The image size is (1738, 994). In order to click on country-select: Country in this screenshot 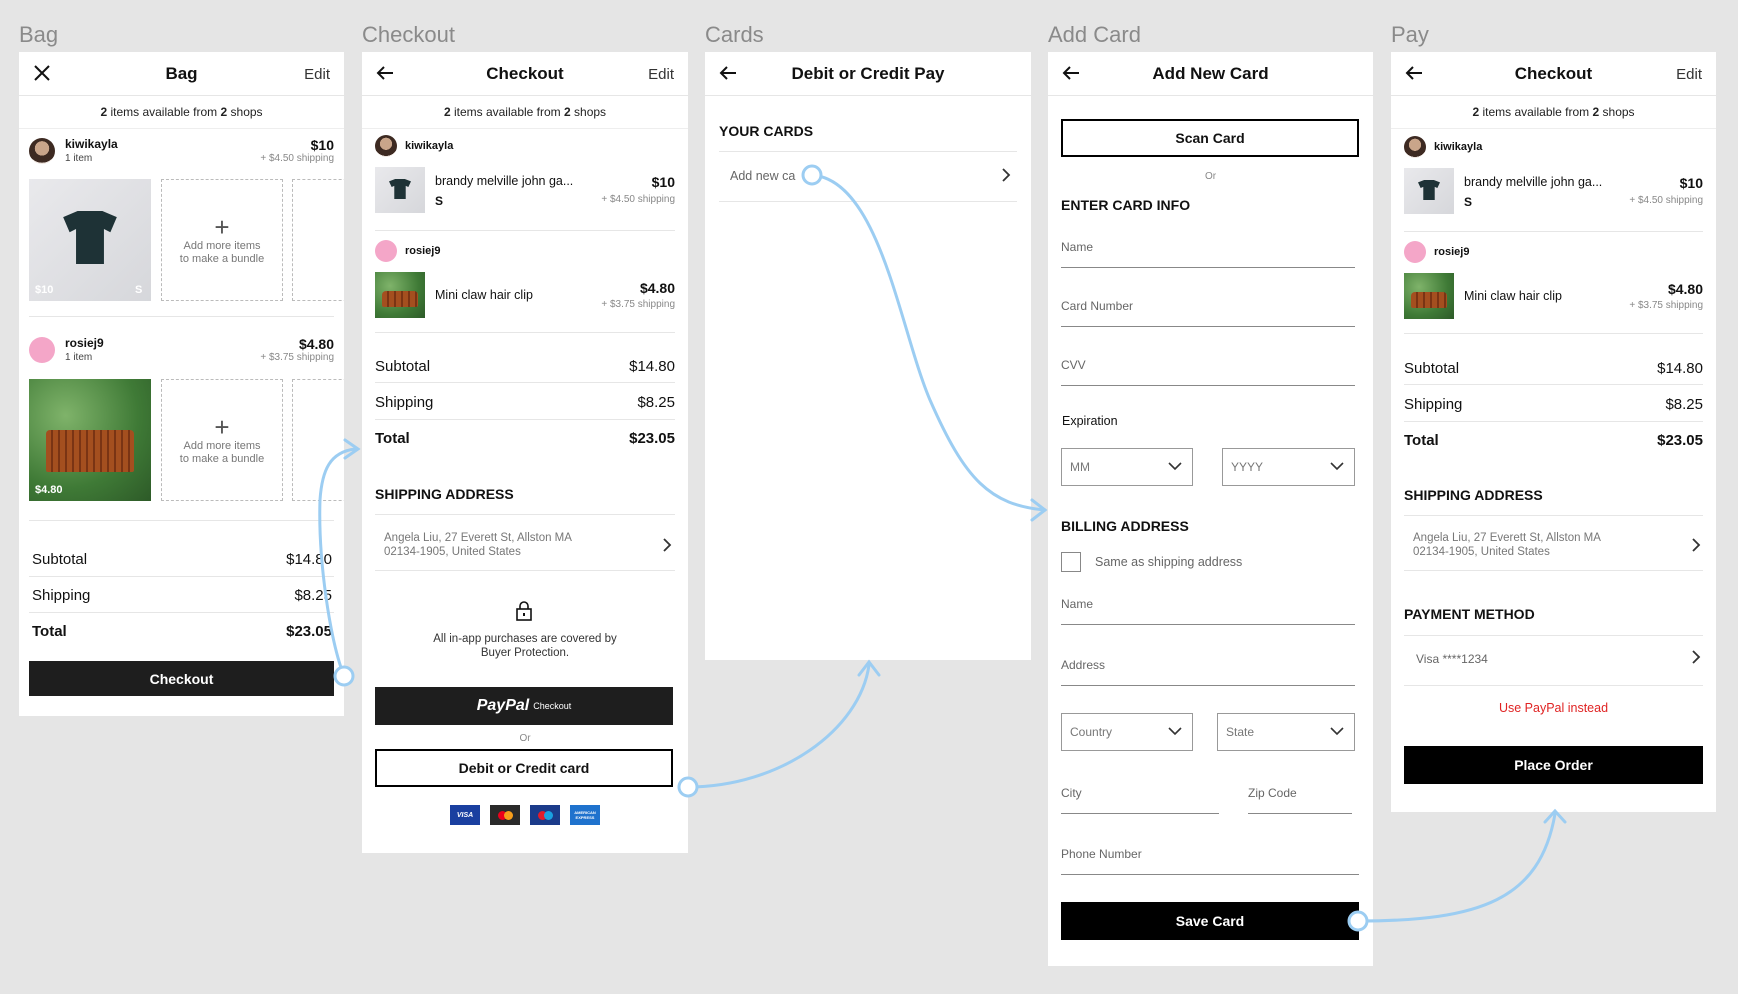, I will do `click(1127, 732)`.